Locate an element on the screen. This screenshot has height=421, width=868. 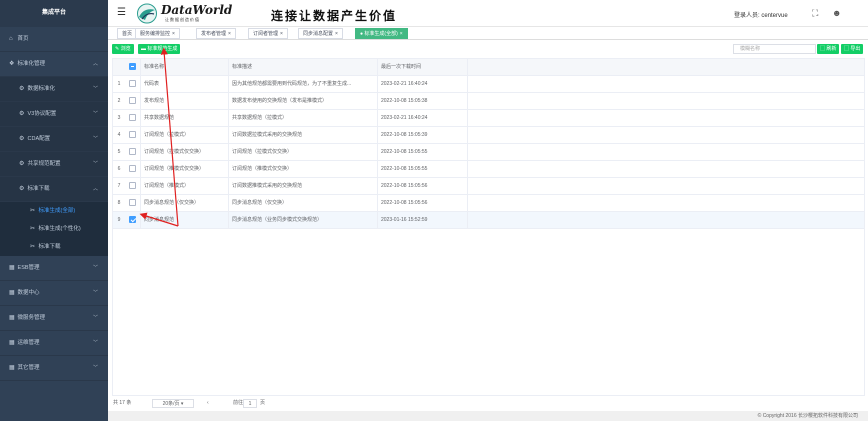
sidebar-item-other: ▦ 其它管理 ﹀ is located at coordinates (54, 368).